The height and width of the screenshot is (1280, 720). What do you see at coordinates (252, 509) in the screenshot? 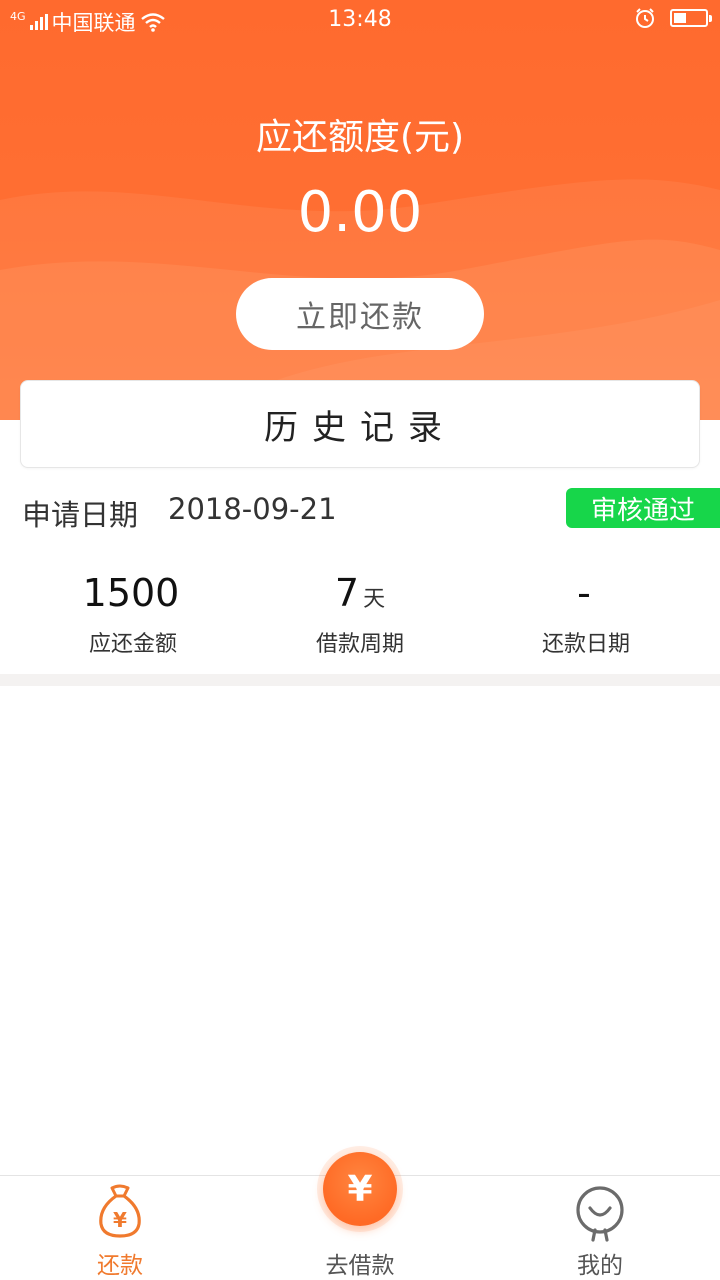
I see `apply-date-value: 2018-09-21` at bounding box center [252, 509].